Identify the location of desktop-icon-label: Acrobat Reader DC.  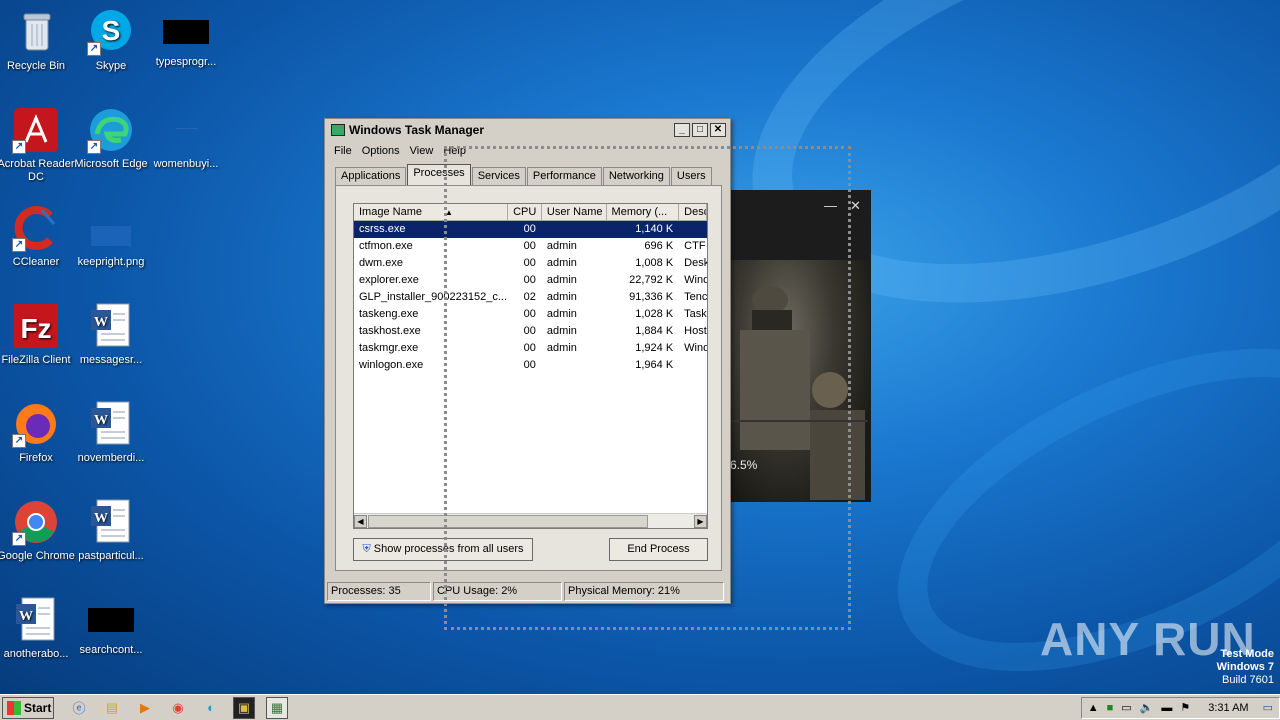
(37, 170).